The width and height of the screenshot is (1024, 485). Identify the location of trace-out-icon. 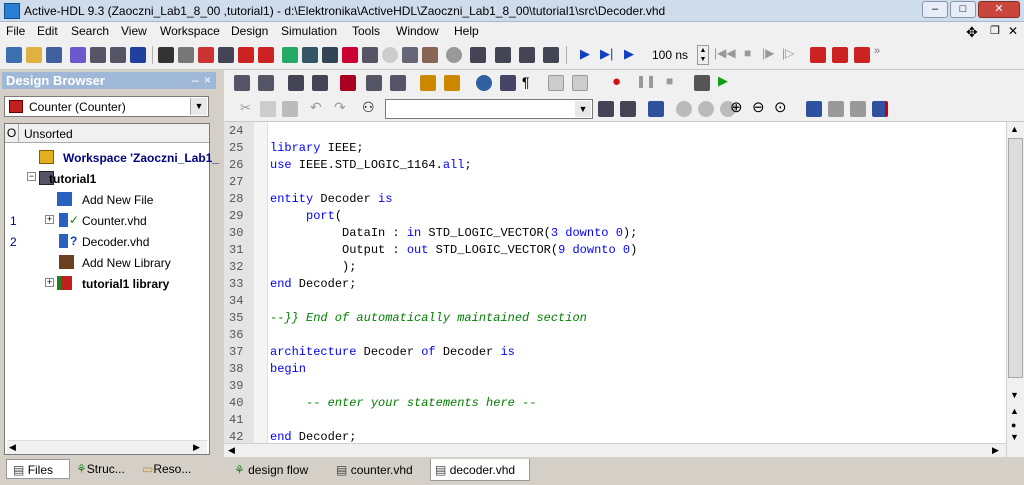
(862, 55).